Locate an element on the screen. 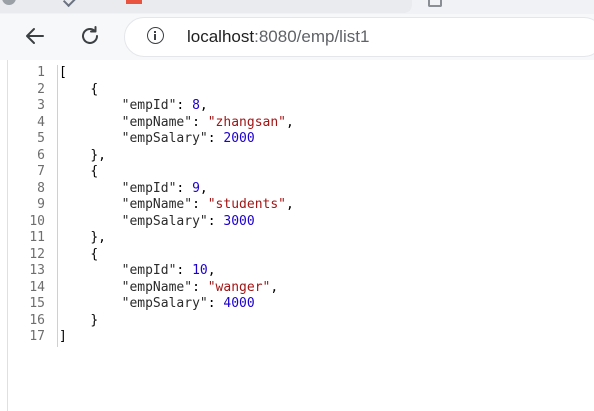  json-token-num: 4000 is located at coordinates (239, 303).